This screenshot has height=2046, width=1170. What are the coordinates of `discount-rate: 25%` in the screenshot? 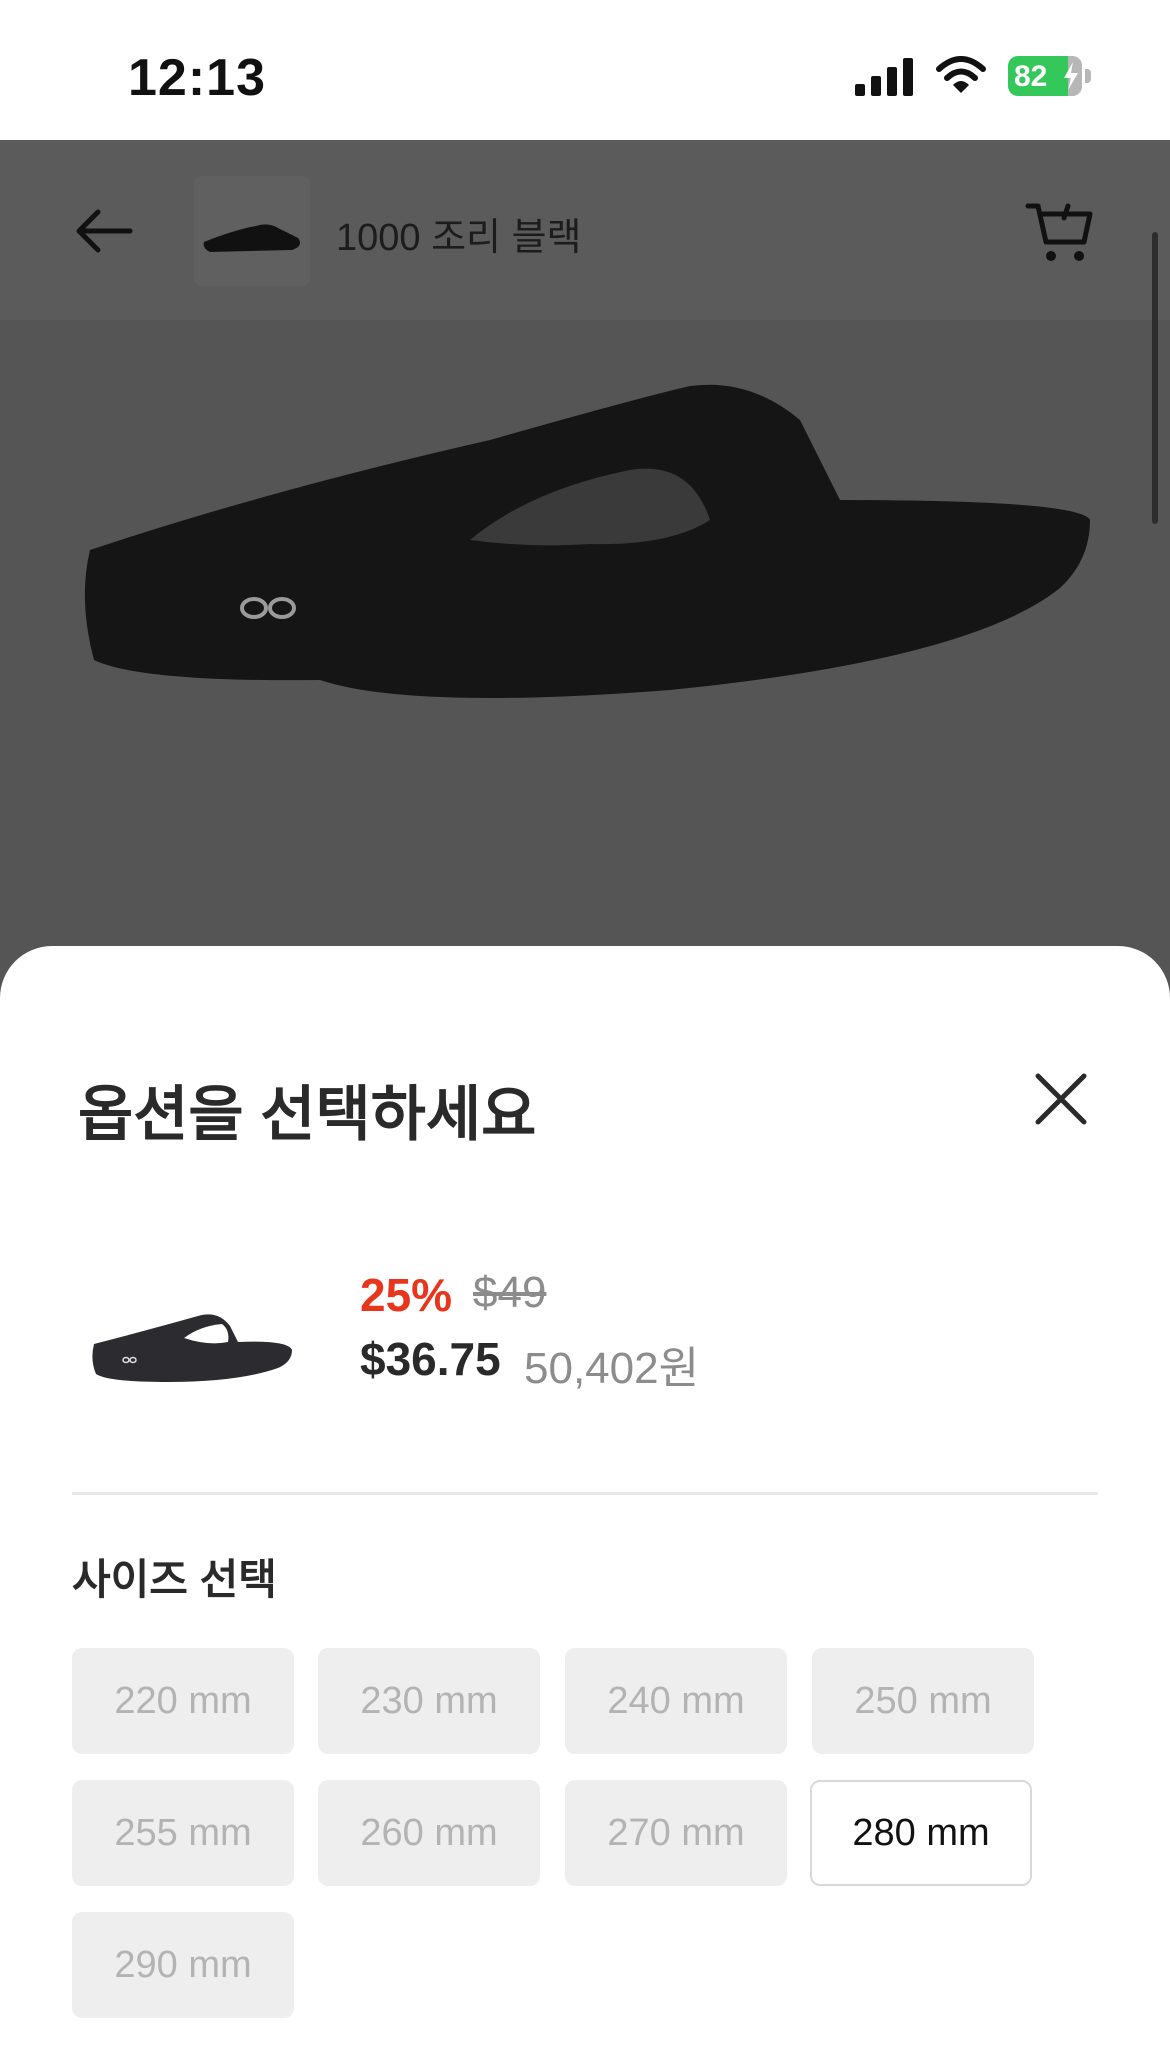 It's located at (406, 1295).